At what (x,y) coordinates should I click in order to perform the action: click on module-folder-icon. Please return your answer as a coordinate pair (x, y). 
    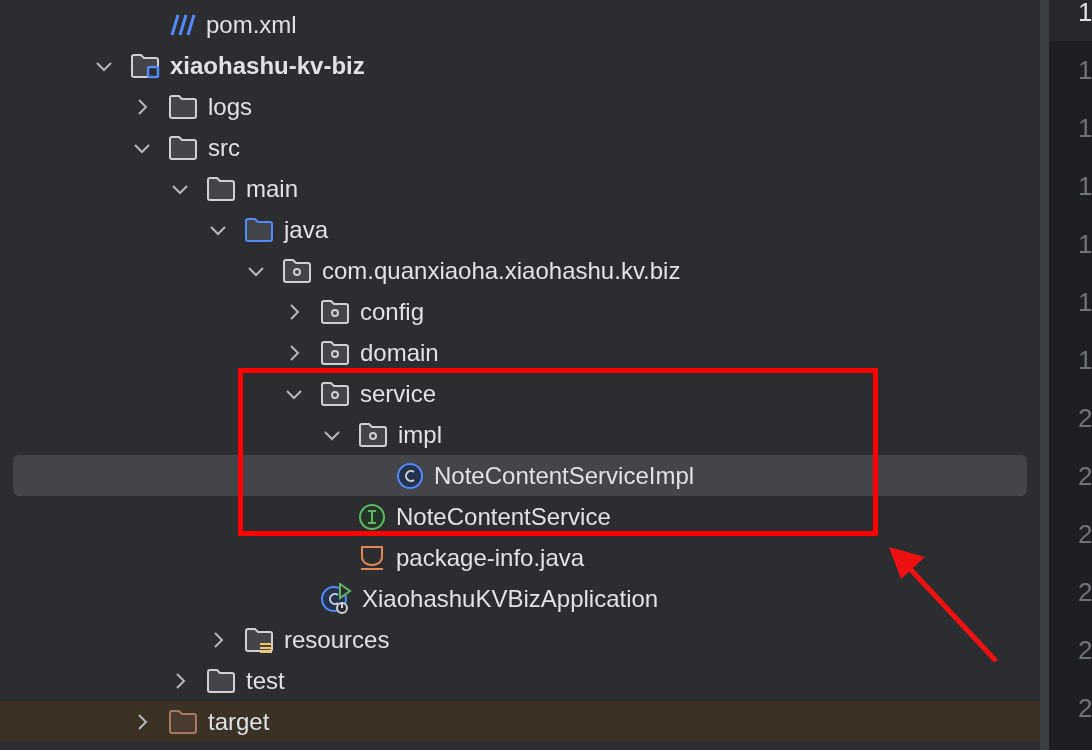
    Looking at the image, I should click on (145, 65).